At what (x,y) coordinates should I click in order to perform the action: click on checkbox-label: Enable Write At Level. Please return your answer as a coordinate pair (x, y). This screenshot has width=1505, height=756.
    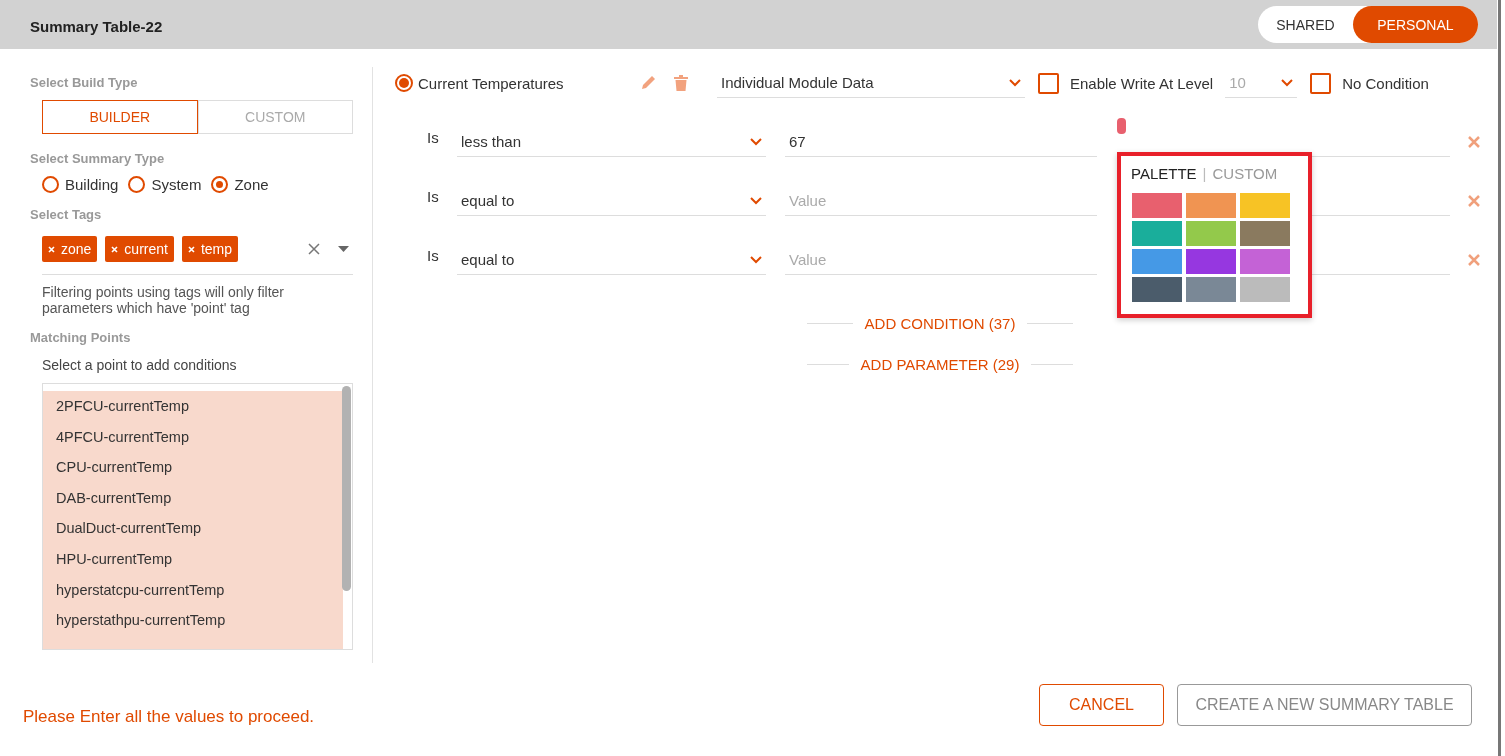
    Looking at the image, I should click on (1142, 83).